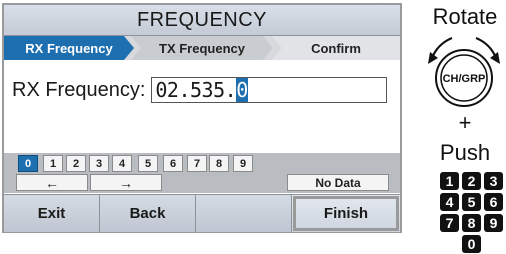  I want to click on digit-key-0: 0, so click(471, 244).